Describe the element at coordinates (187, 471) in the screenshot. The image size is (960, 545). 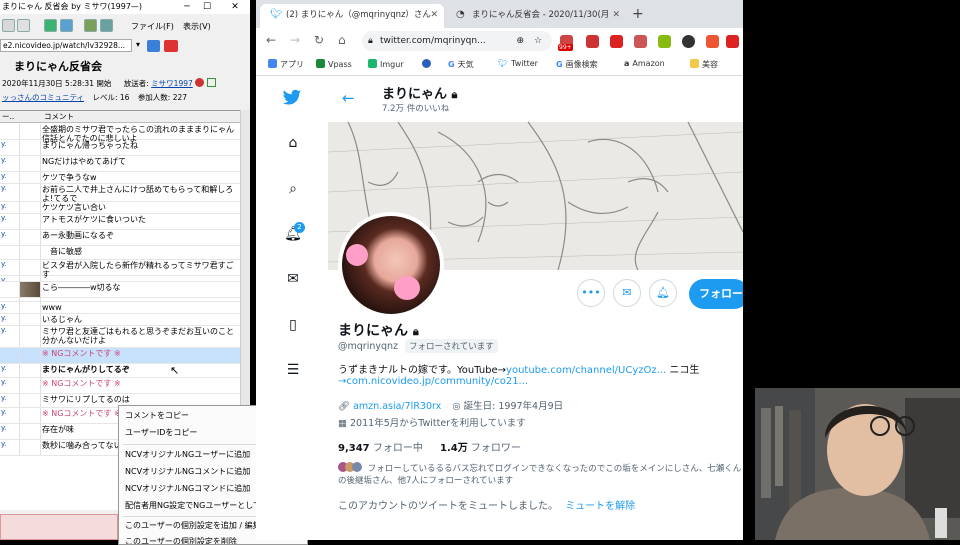
I see `menu-ng-comment: NCVオリジナルNGコメントに追加` at that location.